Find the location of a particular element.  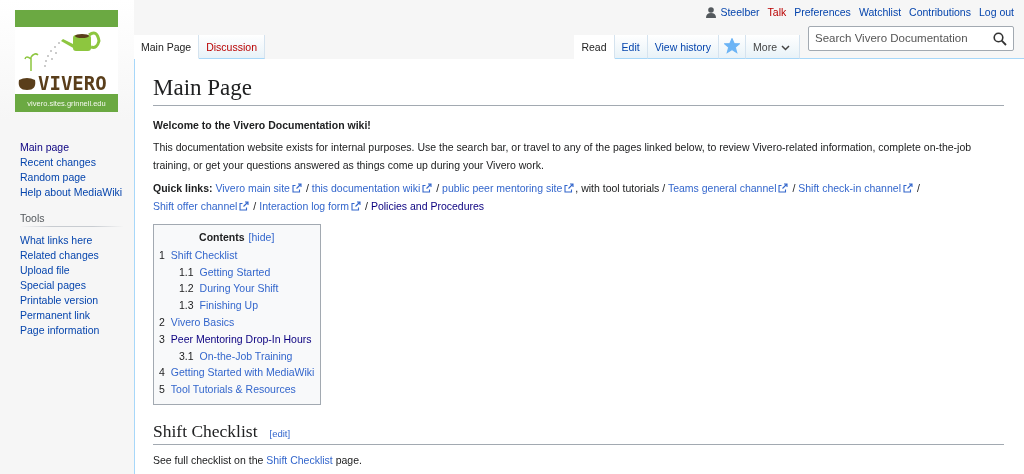

toc-link: 1.3 Finishing Up is located at coordinates (218, 305).